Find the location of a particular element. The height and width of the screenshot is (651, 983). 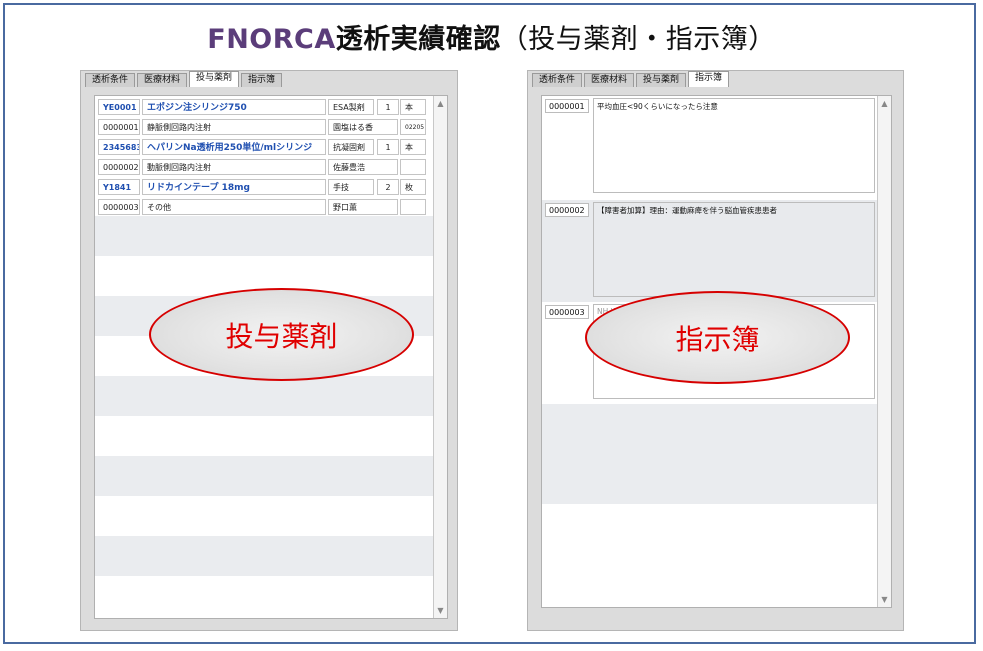

row-cat: 園塩はる香 is located at coordinates (363, 127).